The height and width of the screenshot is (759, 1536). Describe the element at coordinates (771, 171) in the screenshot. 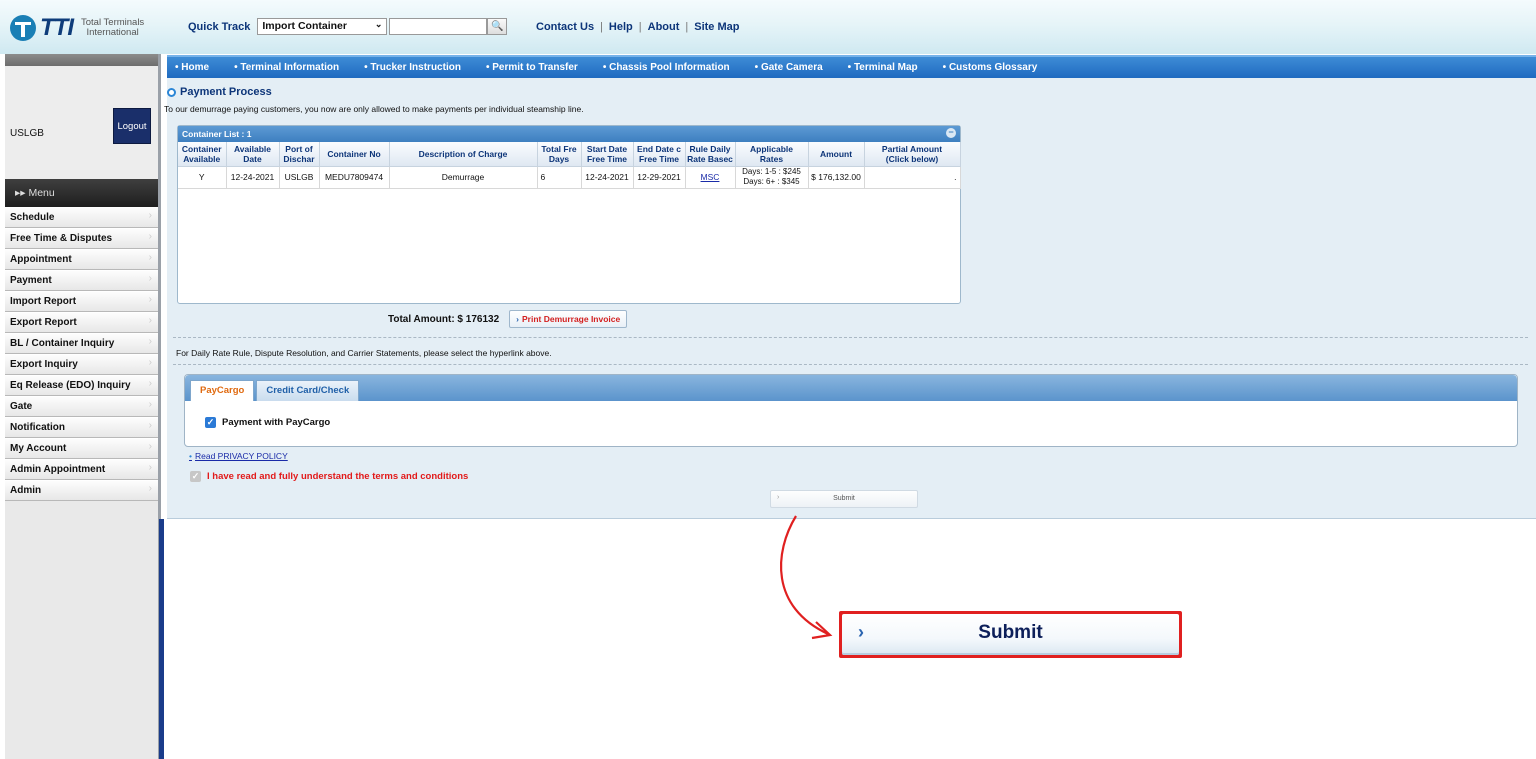

I see `rates-line-1: Days: 1-5 : $245` at that location.